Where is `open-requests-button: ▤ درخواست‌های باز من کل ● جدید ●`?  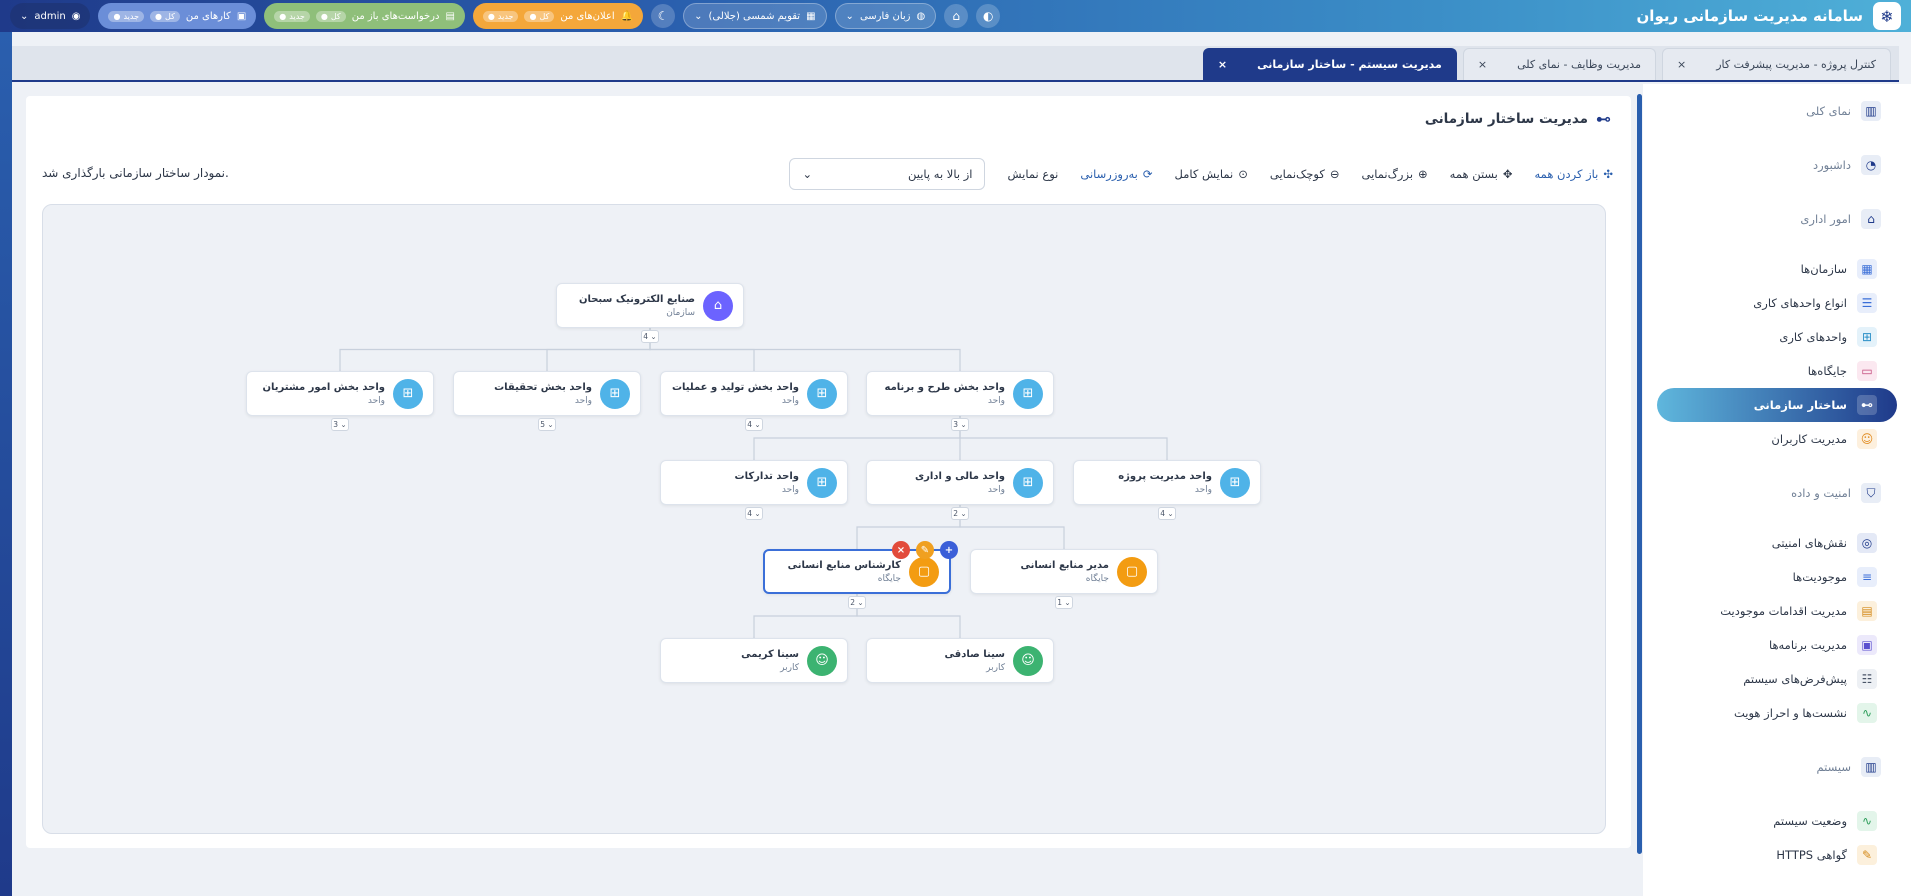
open-requests-button: ▤ درخواست‌های باز من کل ● جدید ● is located at coordinates (364, 16).